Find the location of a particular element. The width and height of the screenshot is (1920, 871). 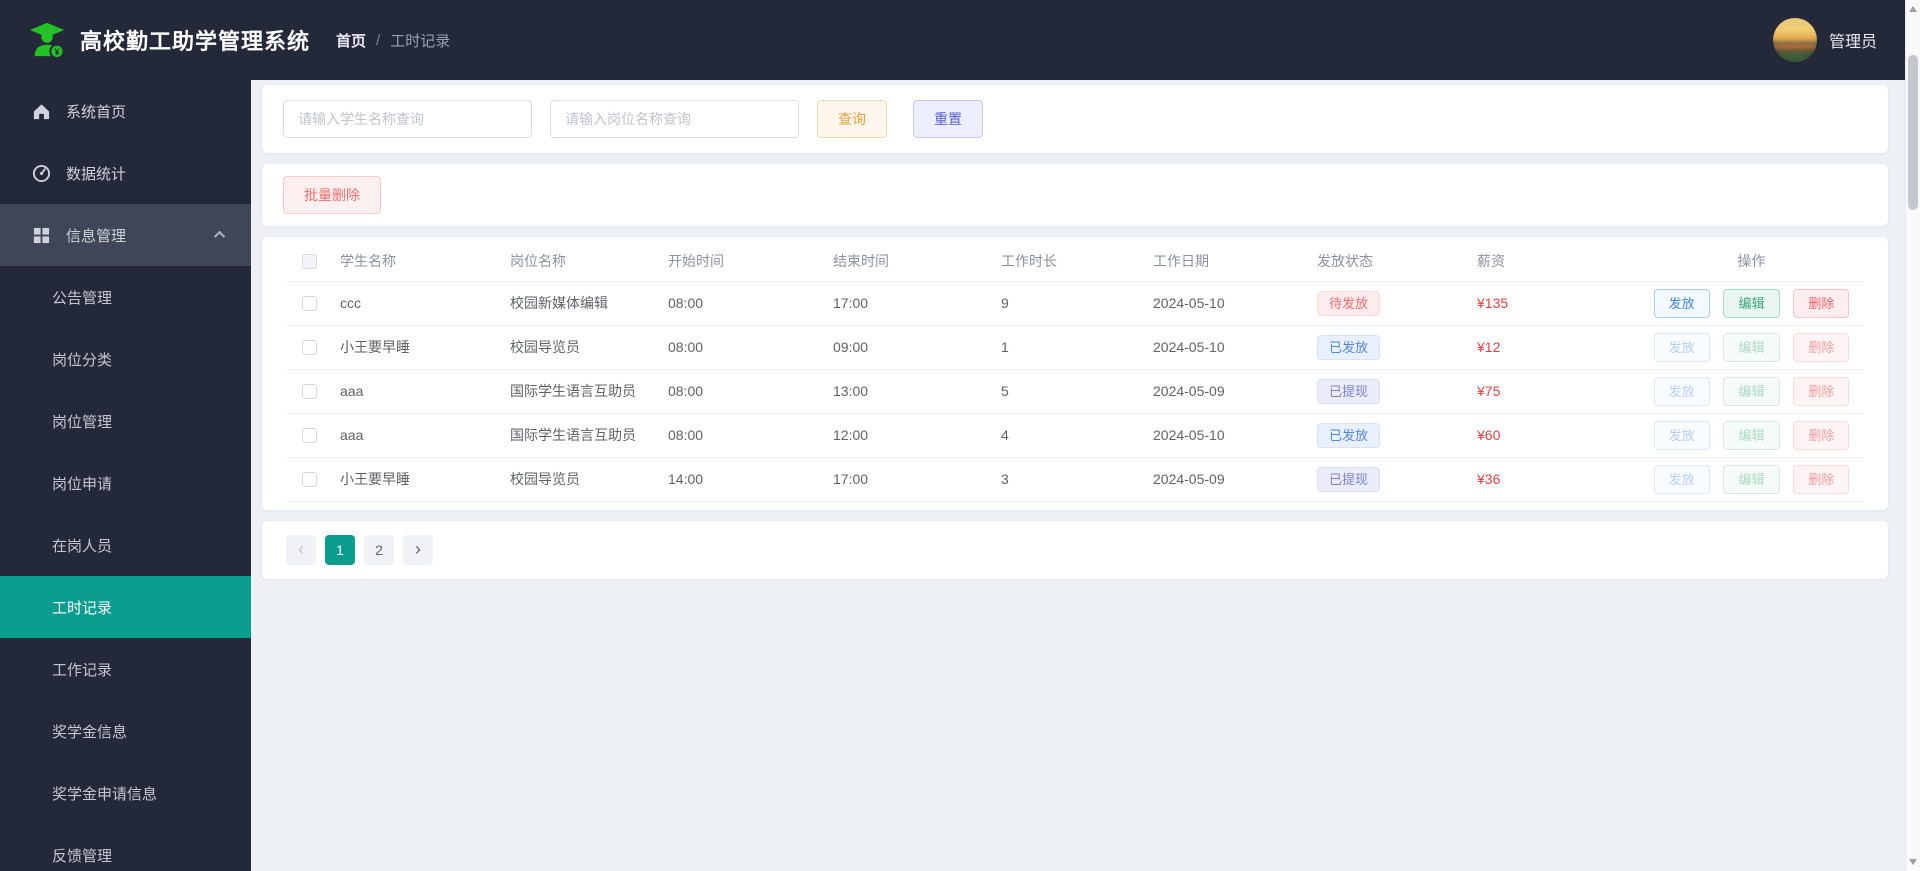

next-page-button: › is located at coordinates (418, 549).